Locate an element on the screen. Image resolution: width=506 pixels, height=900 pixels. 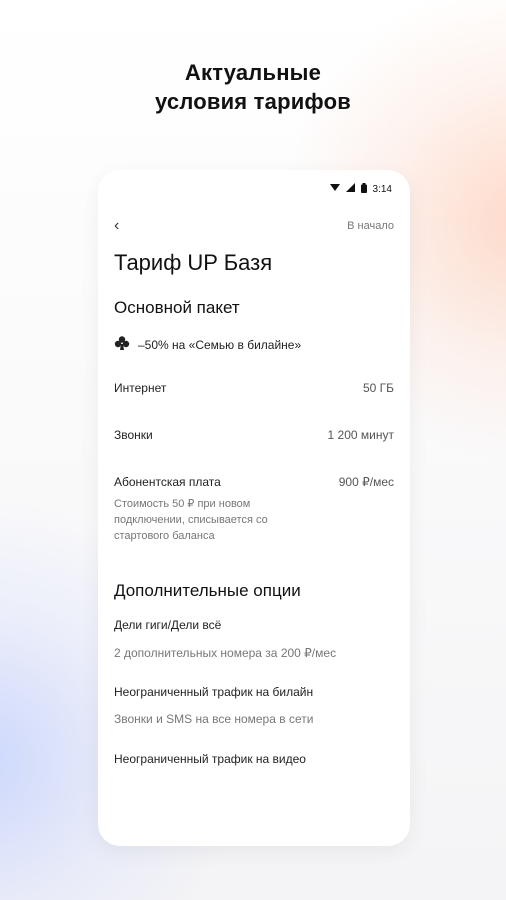
row-label: Звонки is located at coordinates (133, 435).